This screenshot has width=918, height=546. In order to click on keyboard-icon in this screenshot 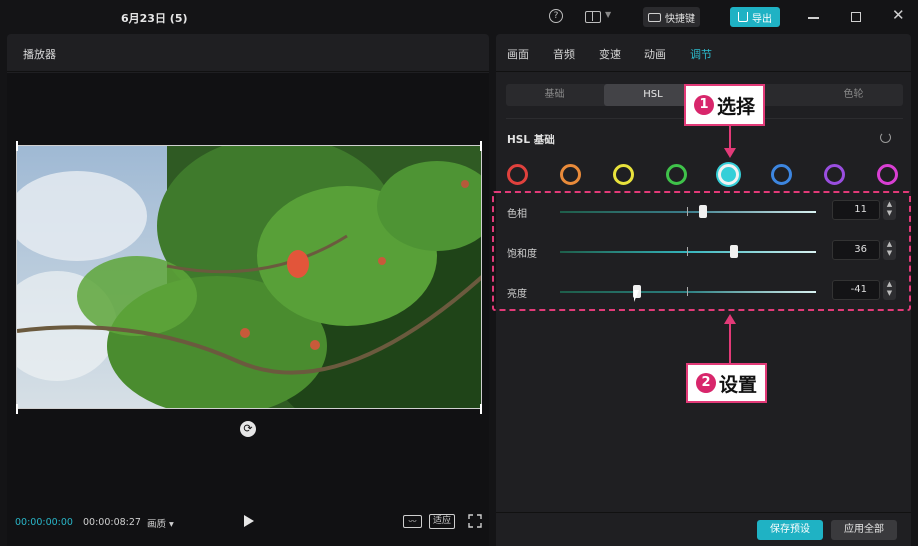, I will do `click(654, 17)`.